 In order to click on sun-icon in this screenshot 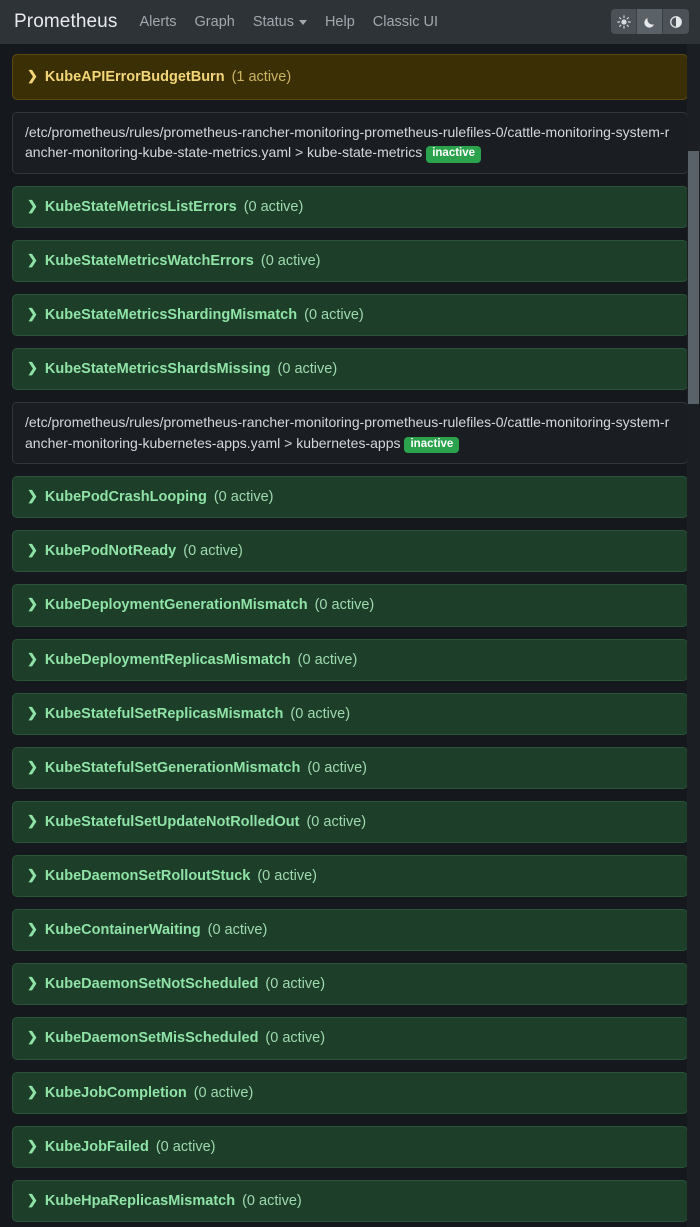, I will do `click(623, 21)`.